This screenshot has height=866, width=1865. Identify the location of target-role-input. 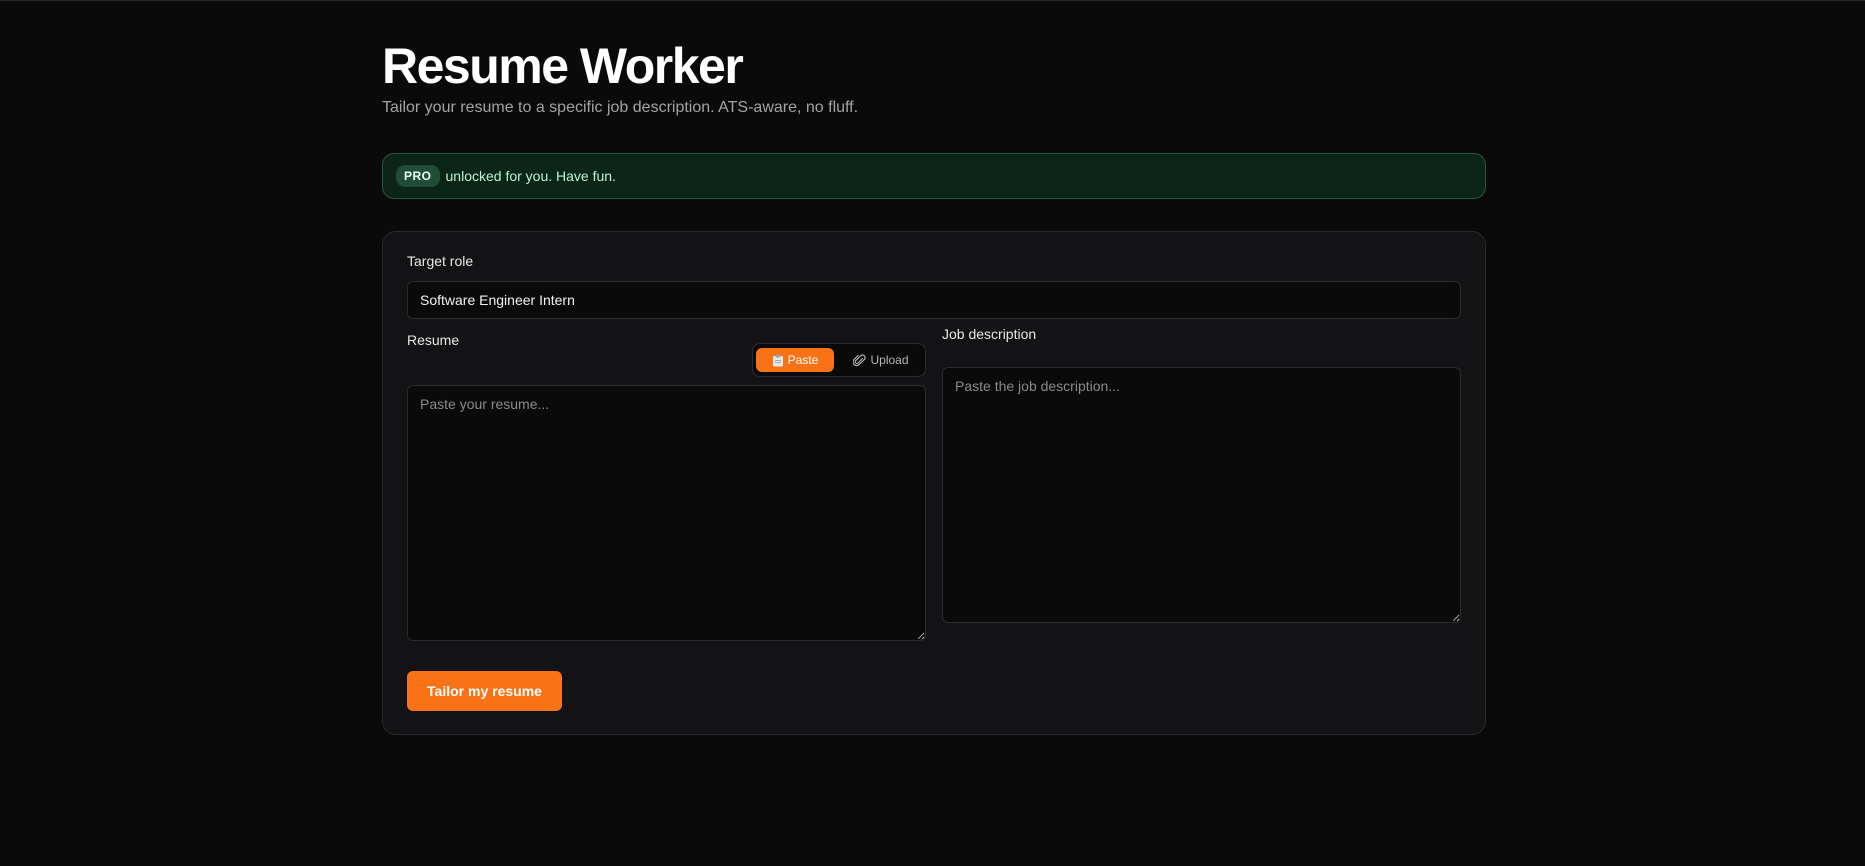
(934, 300).